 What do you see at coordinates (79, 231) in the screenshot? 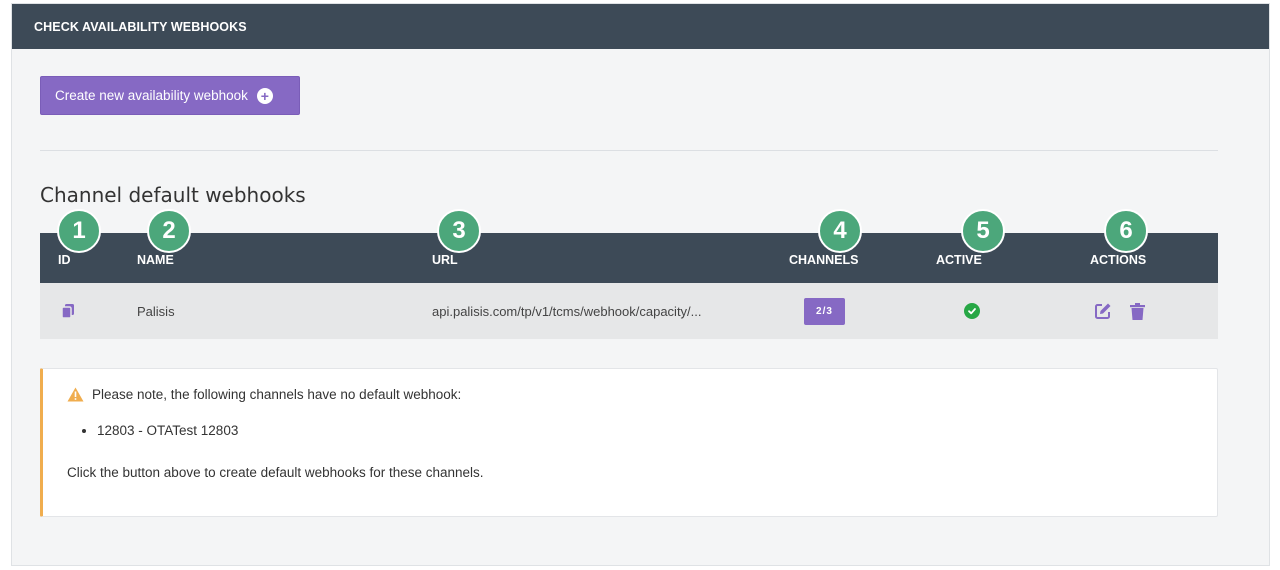
I see `callout-badge-1: 1` at bounding box center [79, 231].